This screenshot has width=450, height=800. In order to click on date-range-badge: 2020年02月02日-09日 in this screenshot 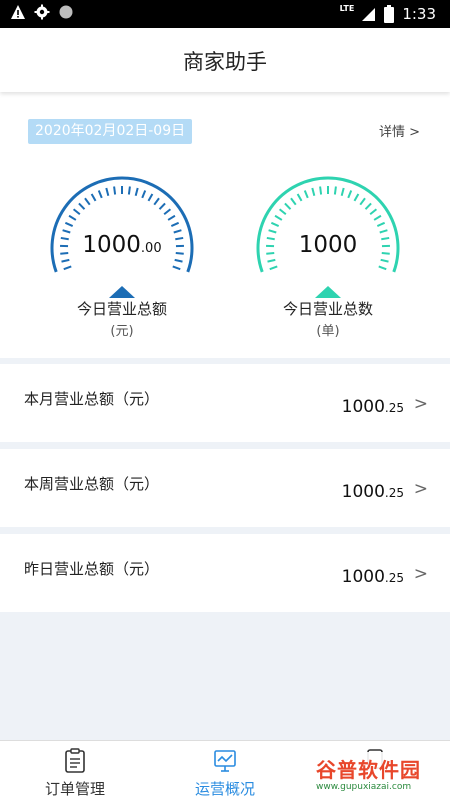, I will do `click(110, 131)`.